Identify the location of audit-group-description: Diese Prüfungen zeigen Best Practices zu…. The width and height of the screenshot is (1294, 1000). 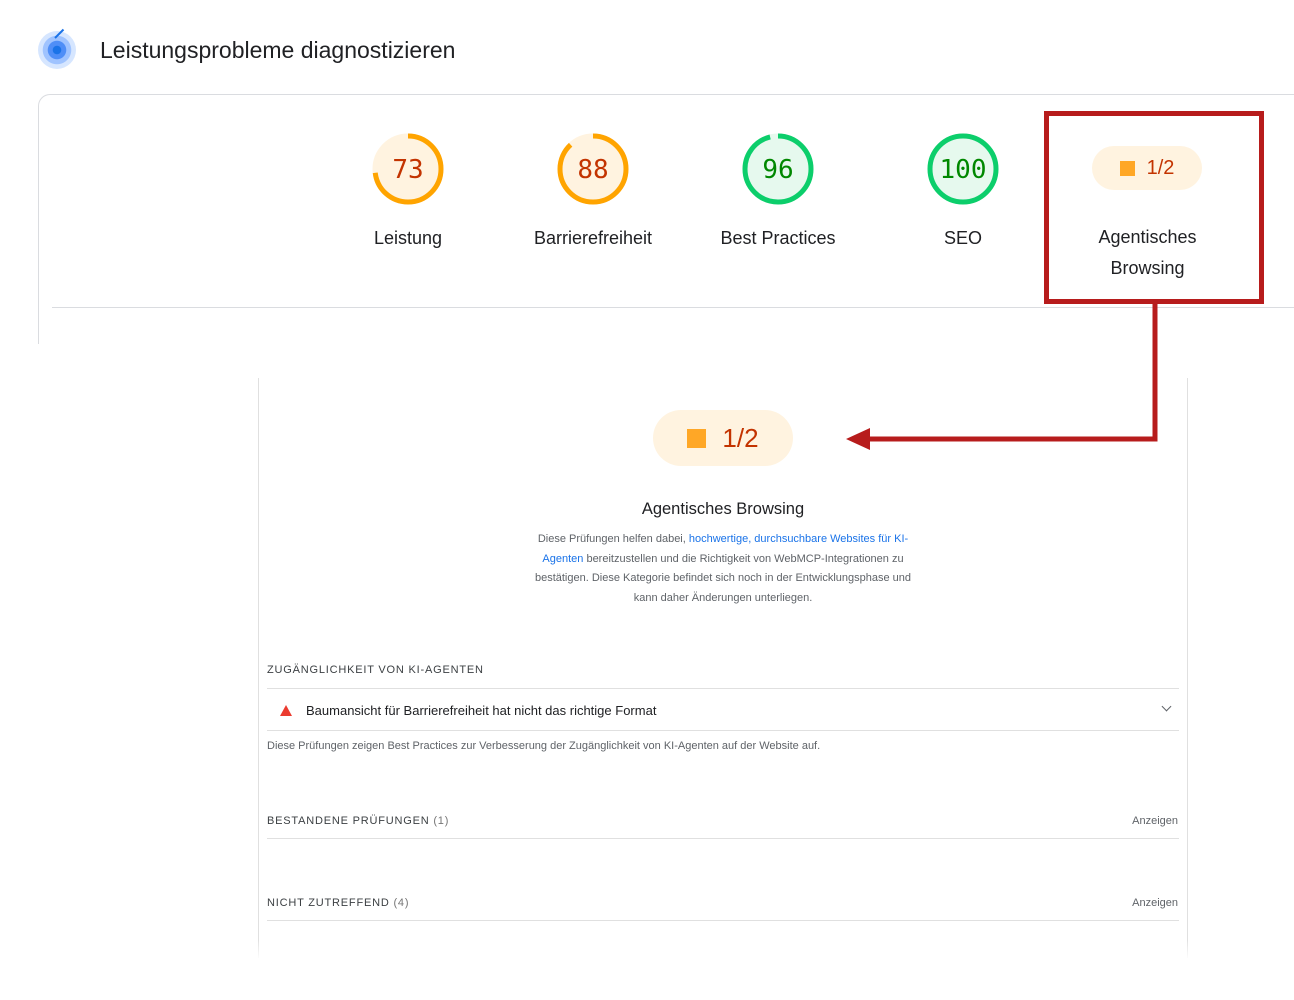
(544, 746).